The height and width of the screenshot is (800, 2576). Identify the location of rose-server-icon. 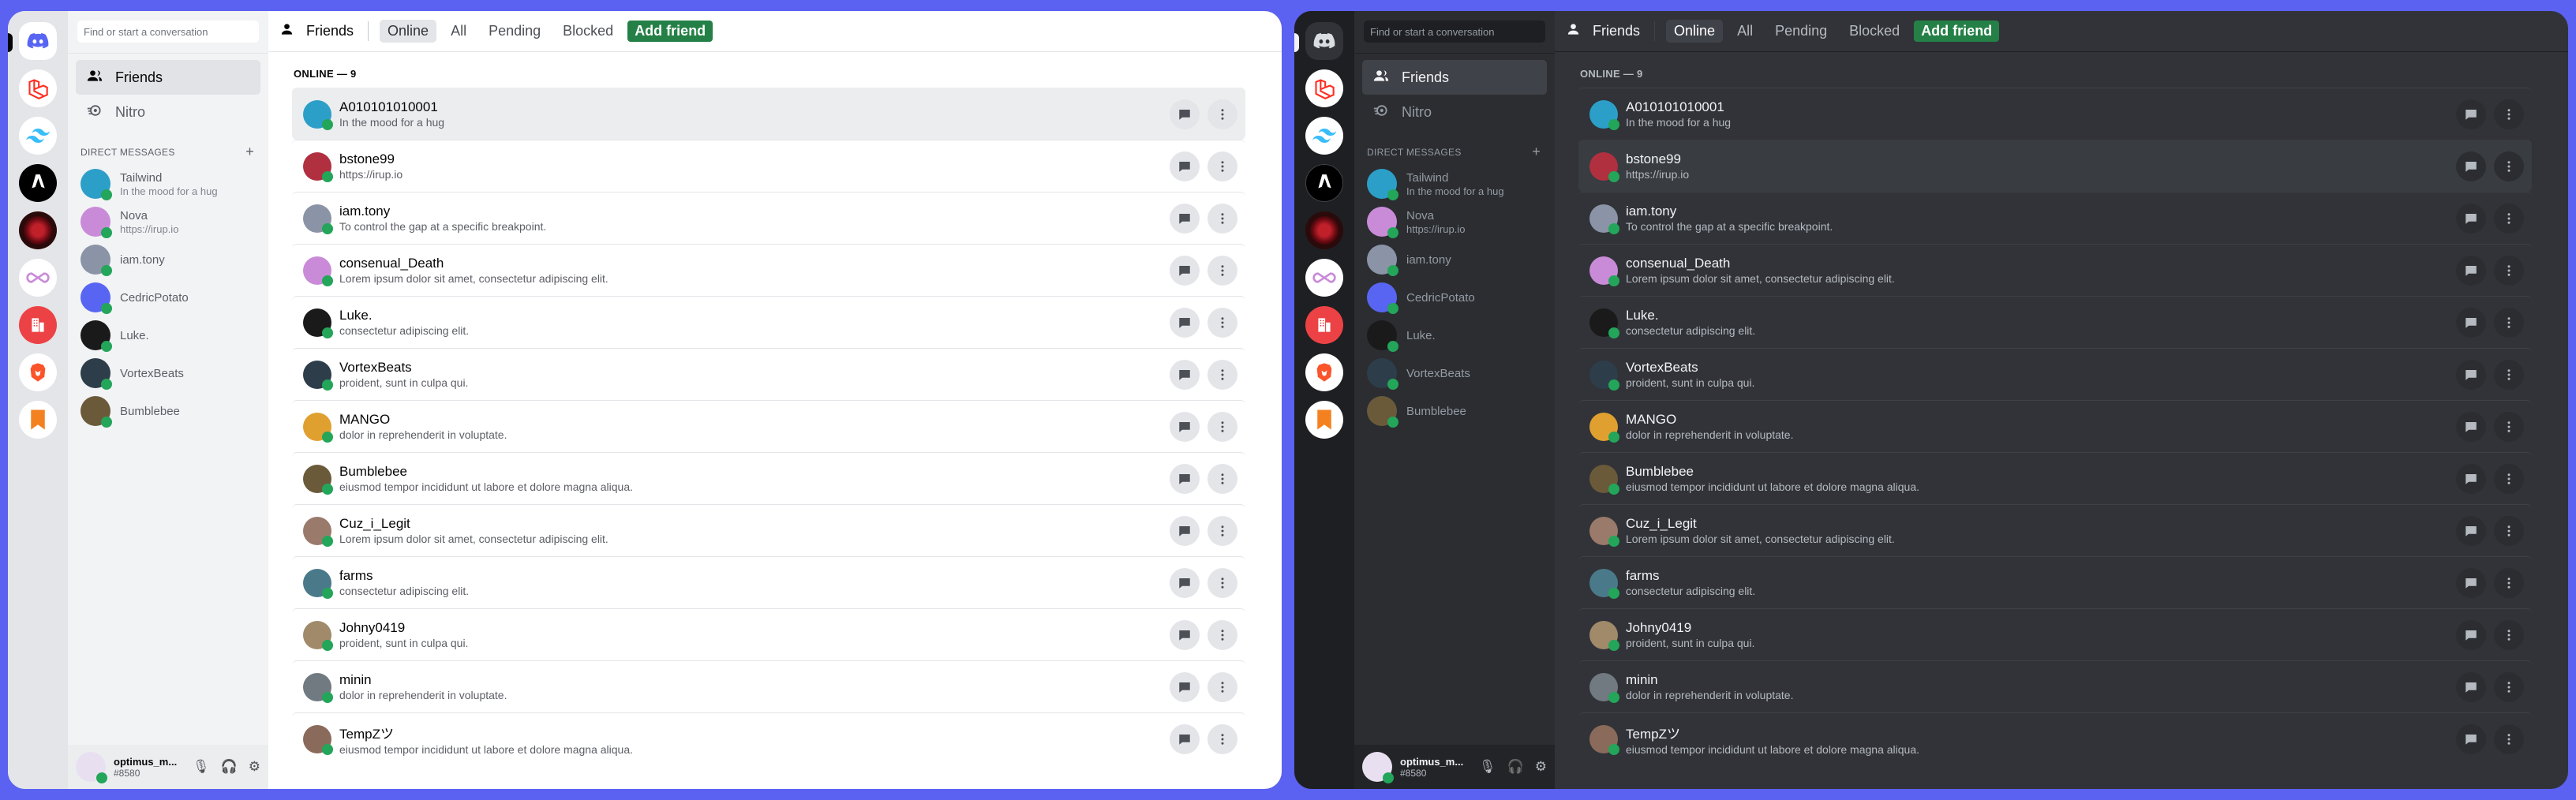
(38, 230).